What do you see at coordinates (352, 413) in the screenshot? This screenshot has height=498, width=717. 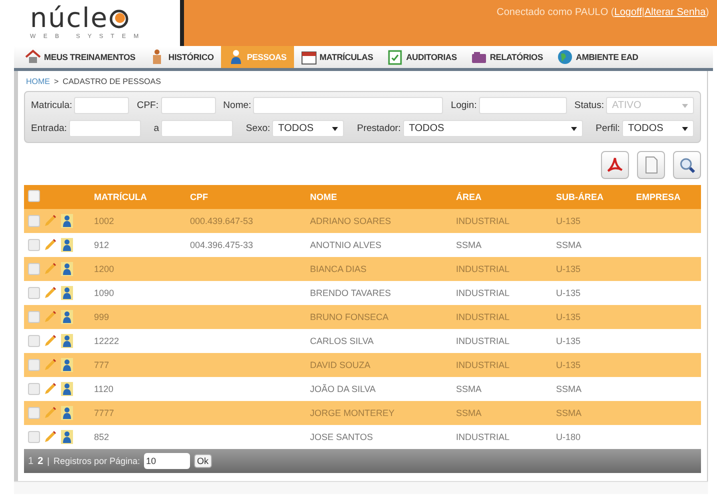 I see `table-cell: JORGE MONTEREY` at bounding box center [352, 413].